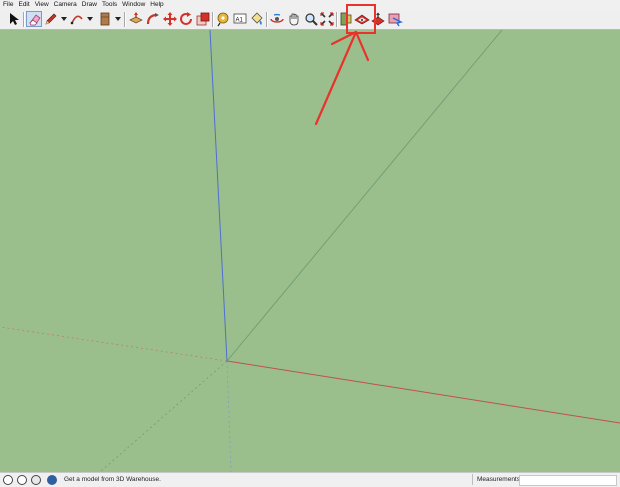  Describe the element at coordinates (22, 480) in the screenshot. I see `credits-icon` at that location.